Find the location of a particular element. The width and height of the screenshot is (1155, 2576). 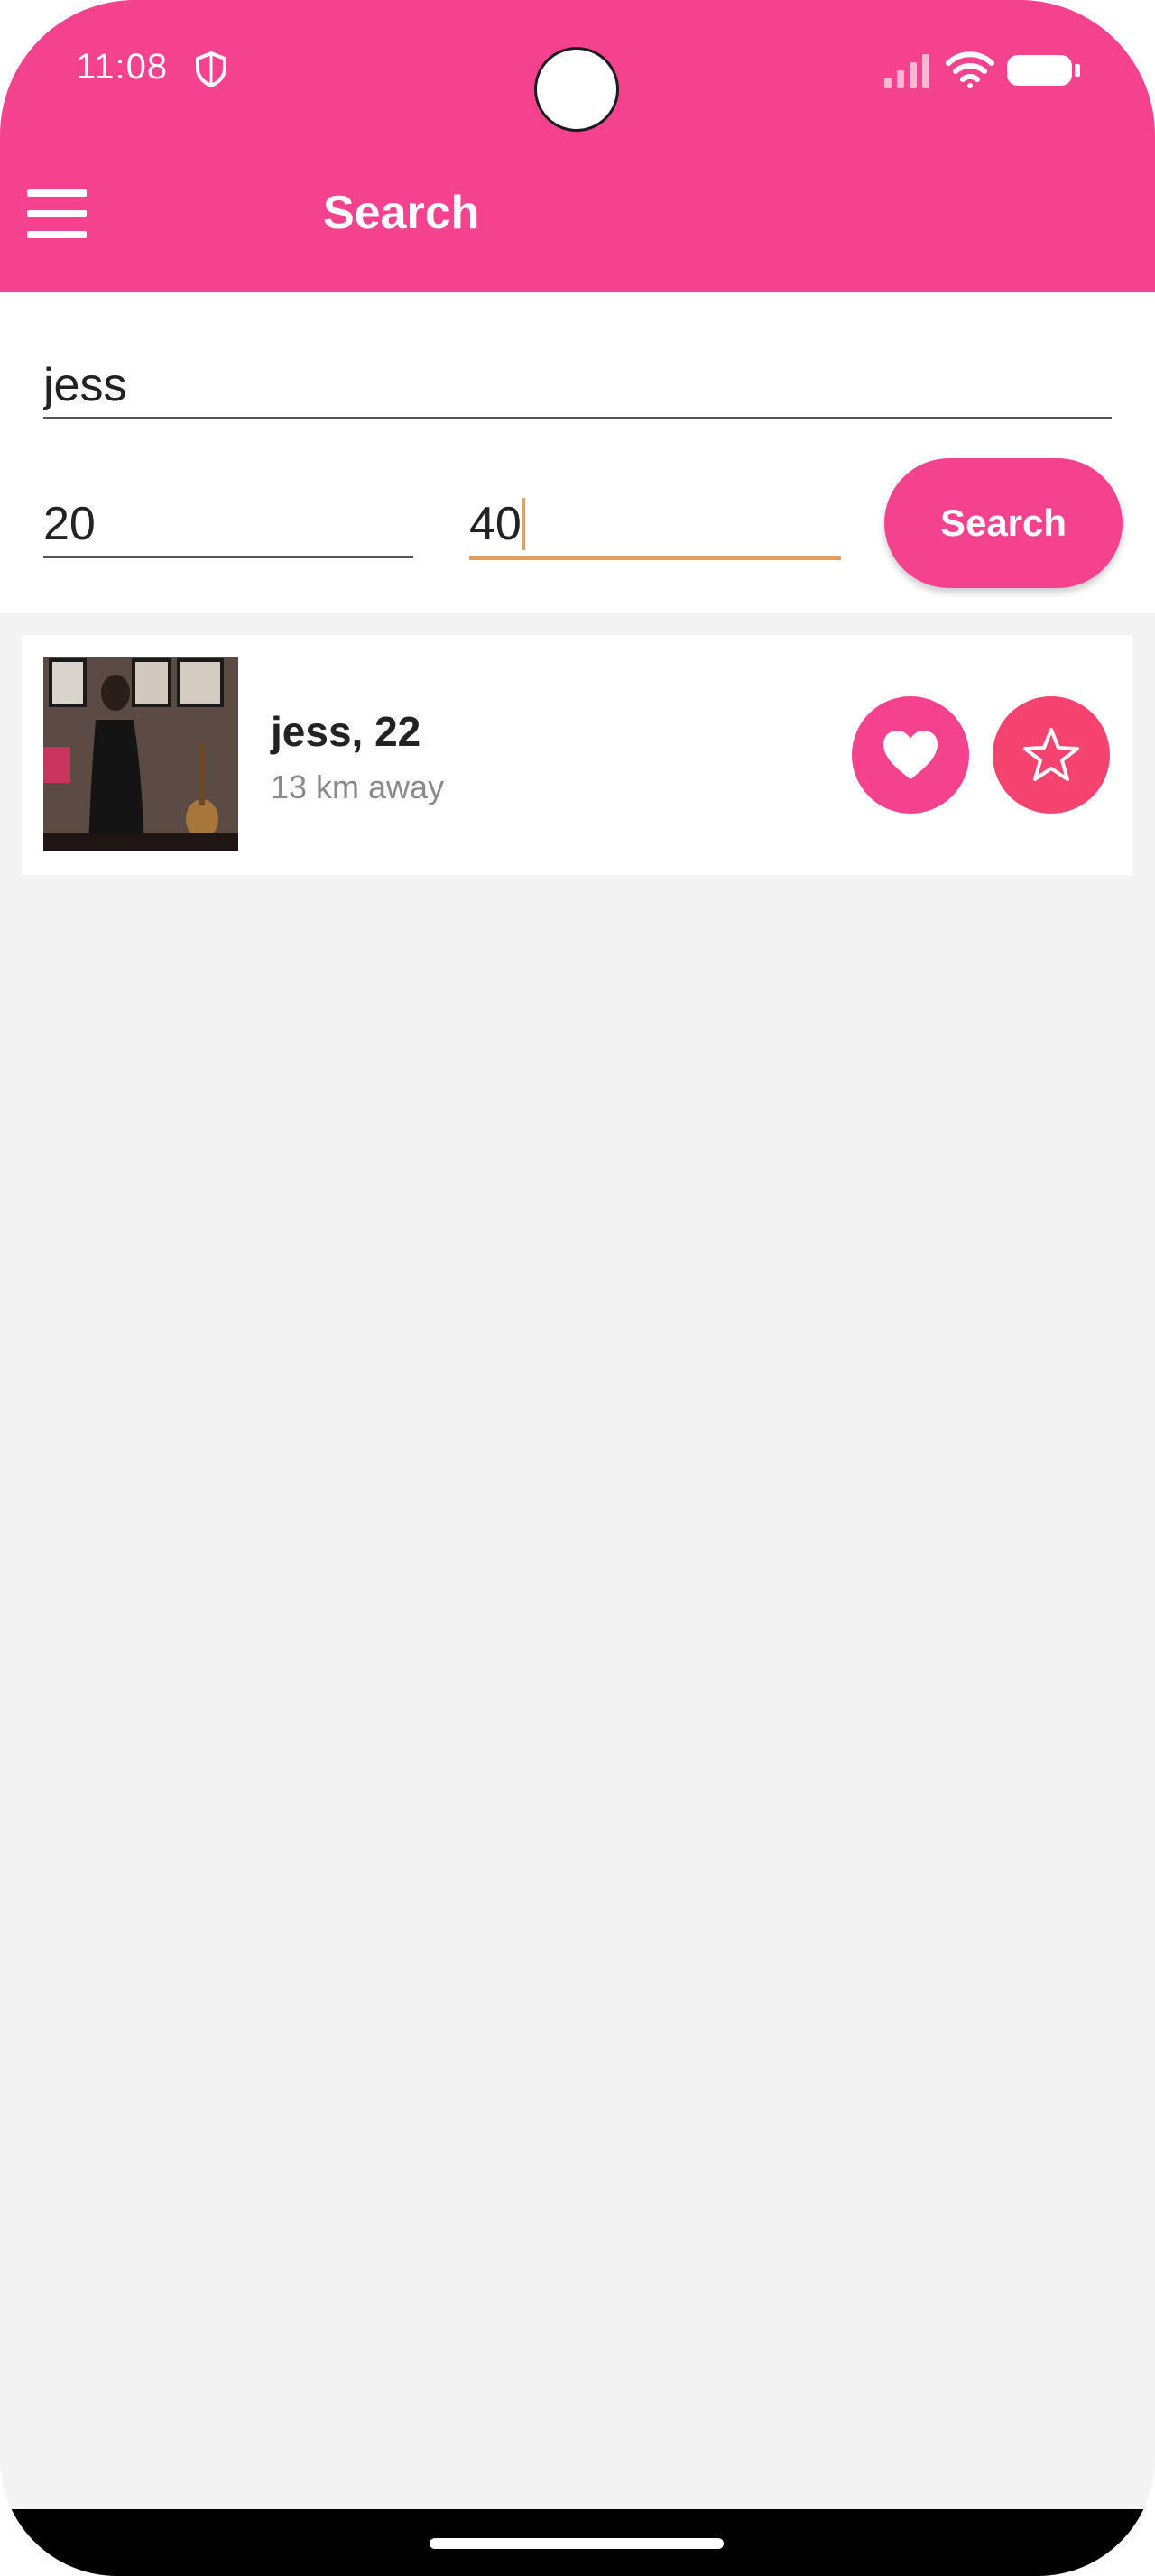

shield-icon is located at coordinates (211, 69).